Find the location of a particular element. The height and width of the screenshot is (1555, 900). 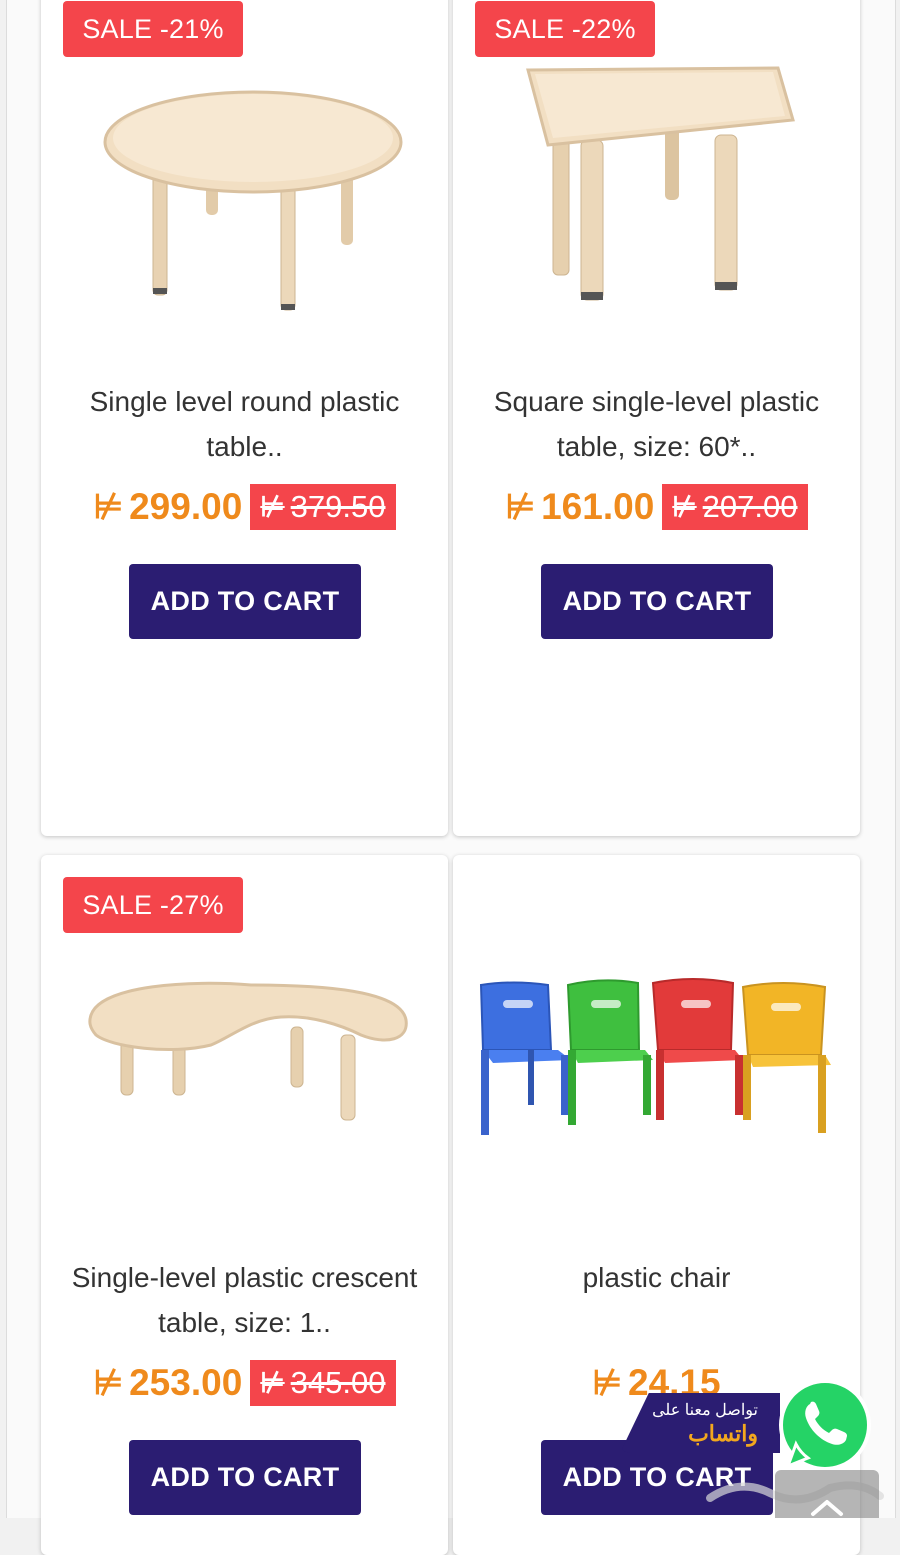

current-price: ⊭ 161.00 is located at coordinates (580, 506).